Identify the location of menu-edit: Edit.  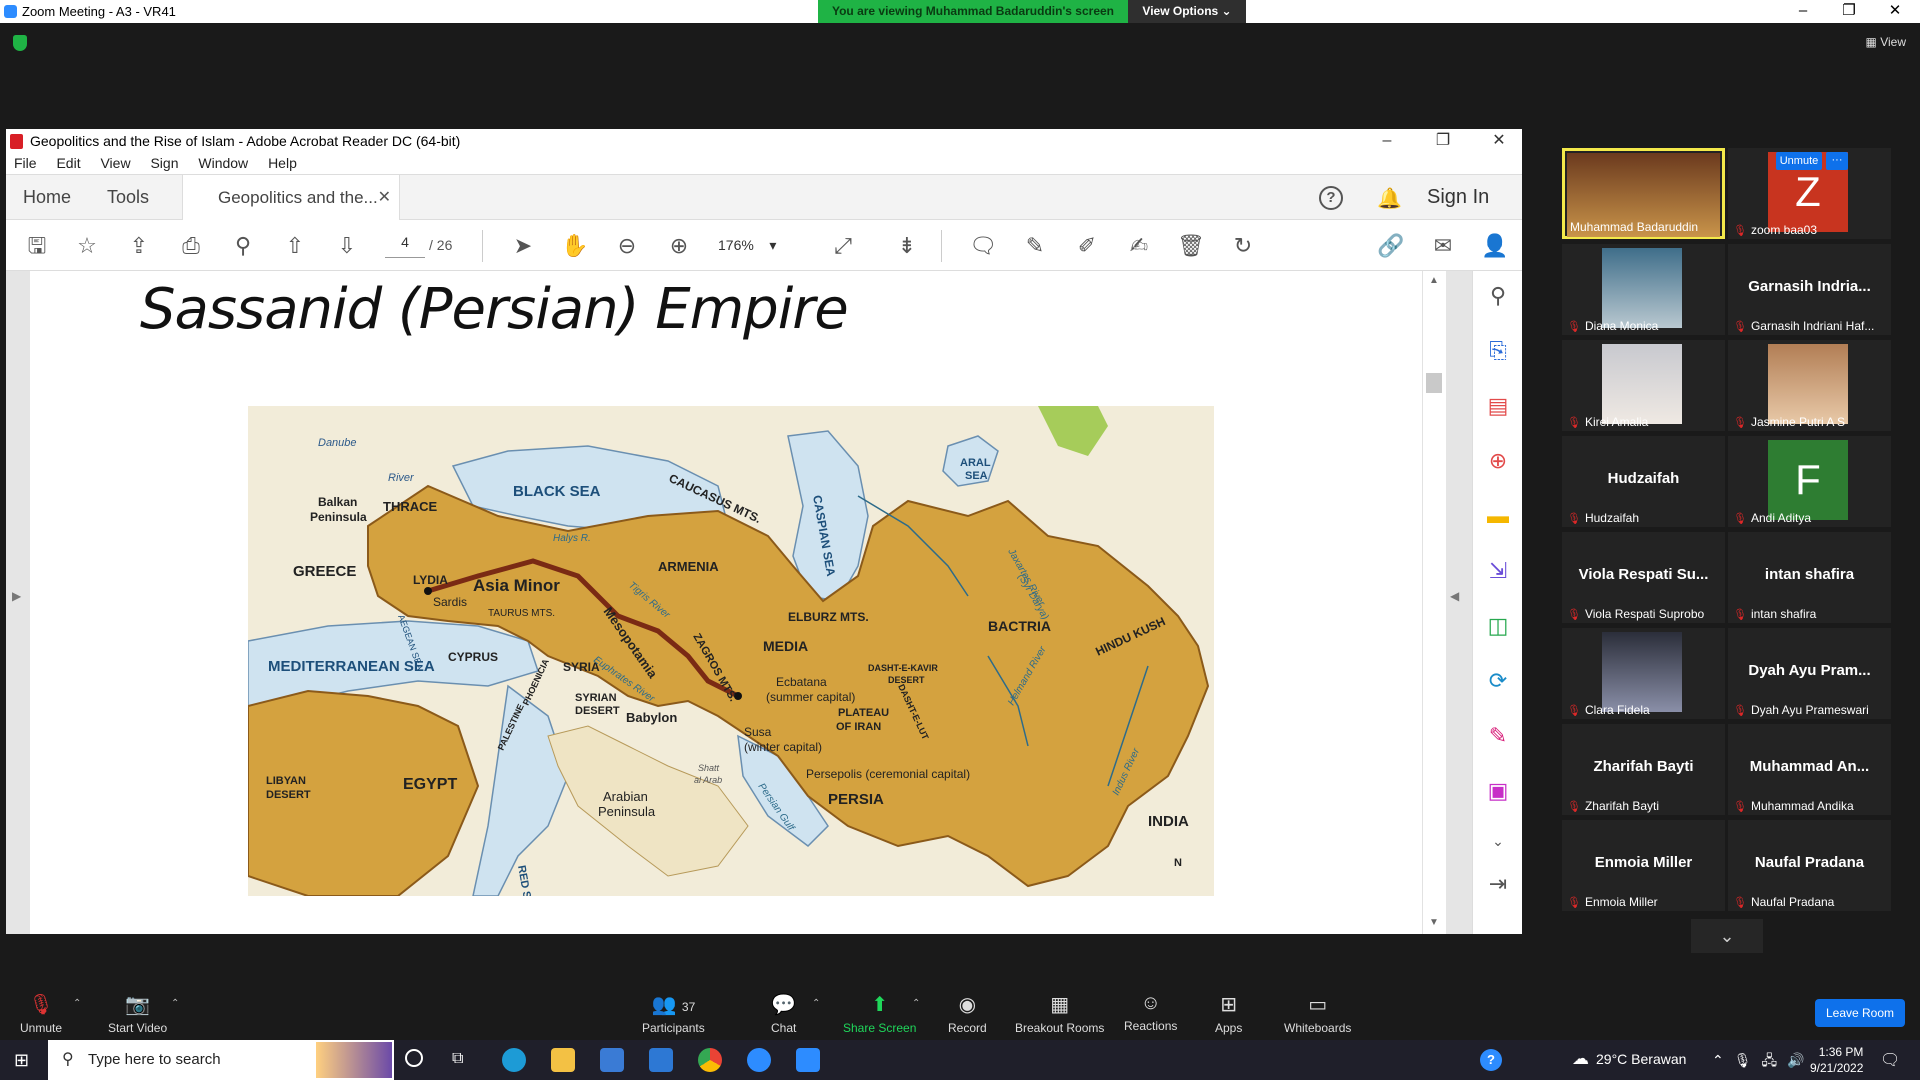
(68, 163).